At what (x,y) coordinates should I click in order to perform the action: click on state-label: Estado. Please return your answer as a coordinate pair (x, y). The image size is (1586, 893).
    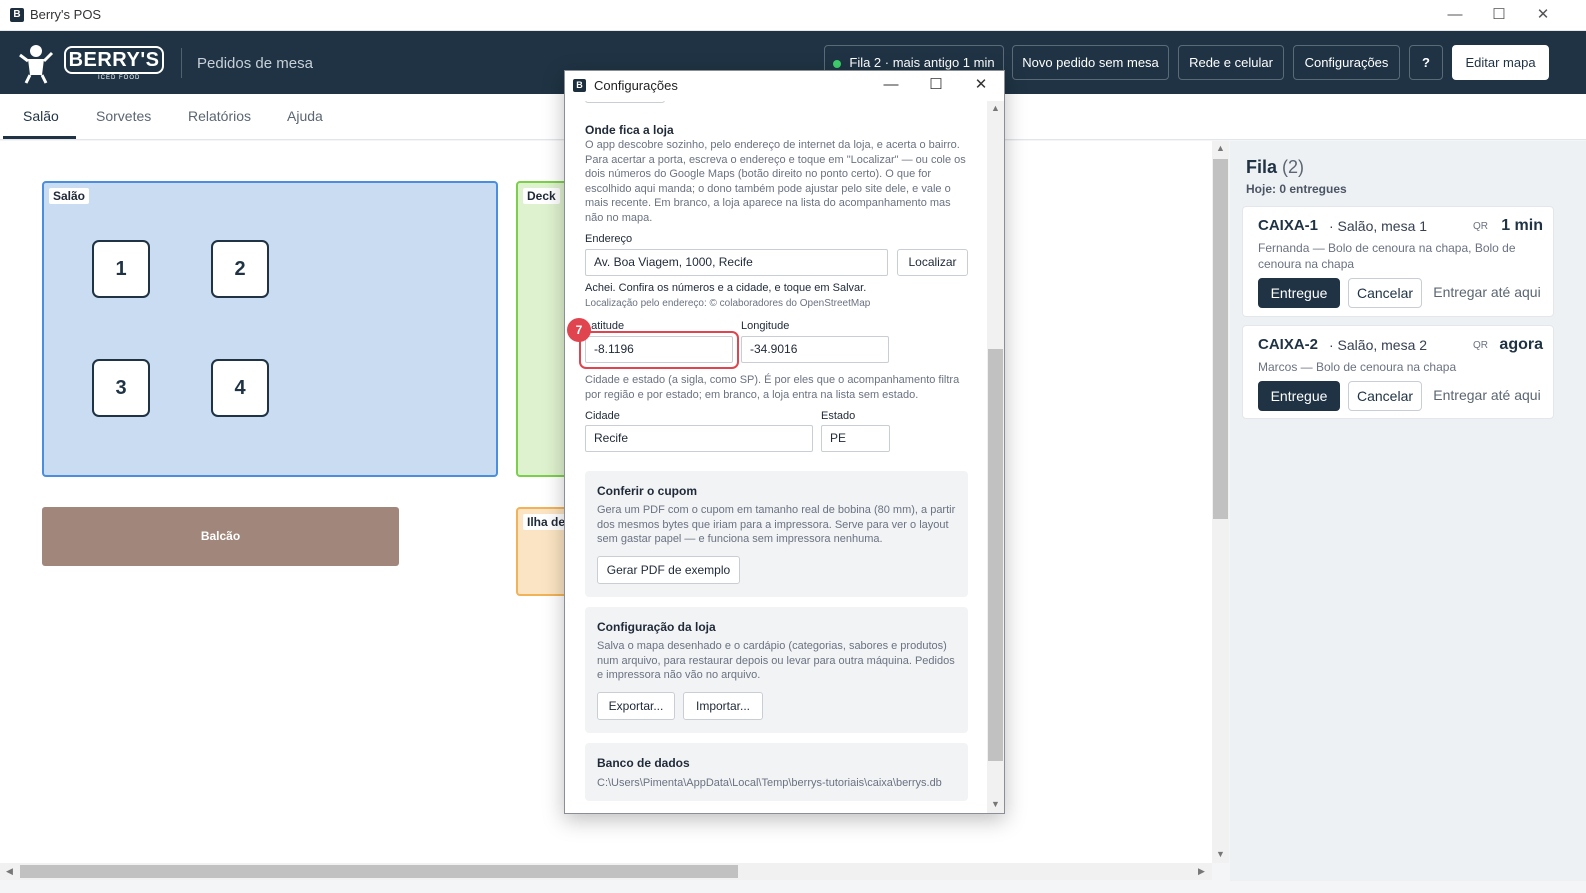
    Looking at the image, I should click on (838, 416).